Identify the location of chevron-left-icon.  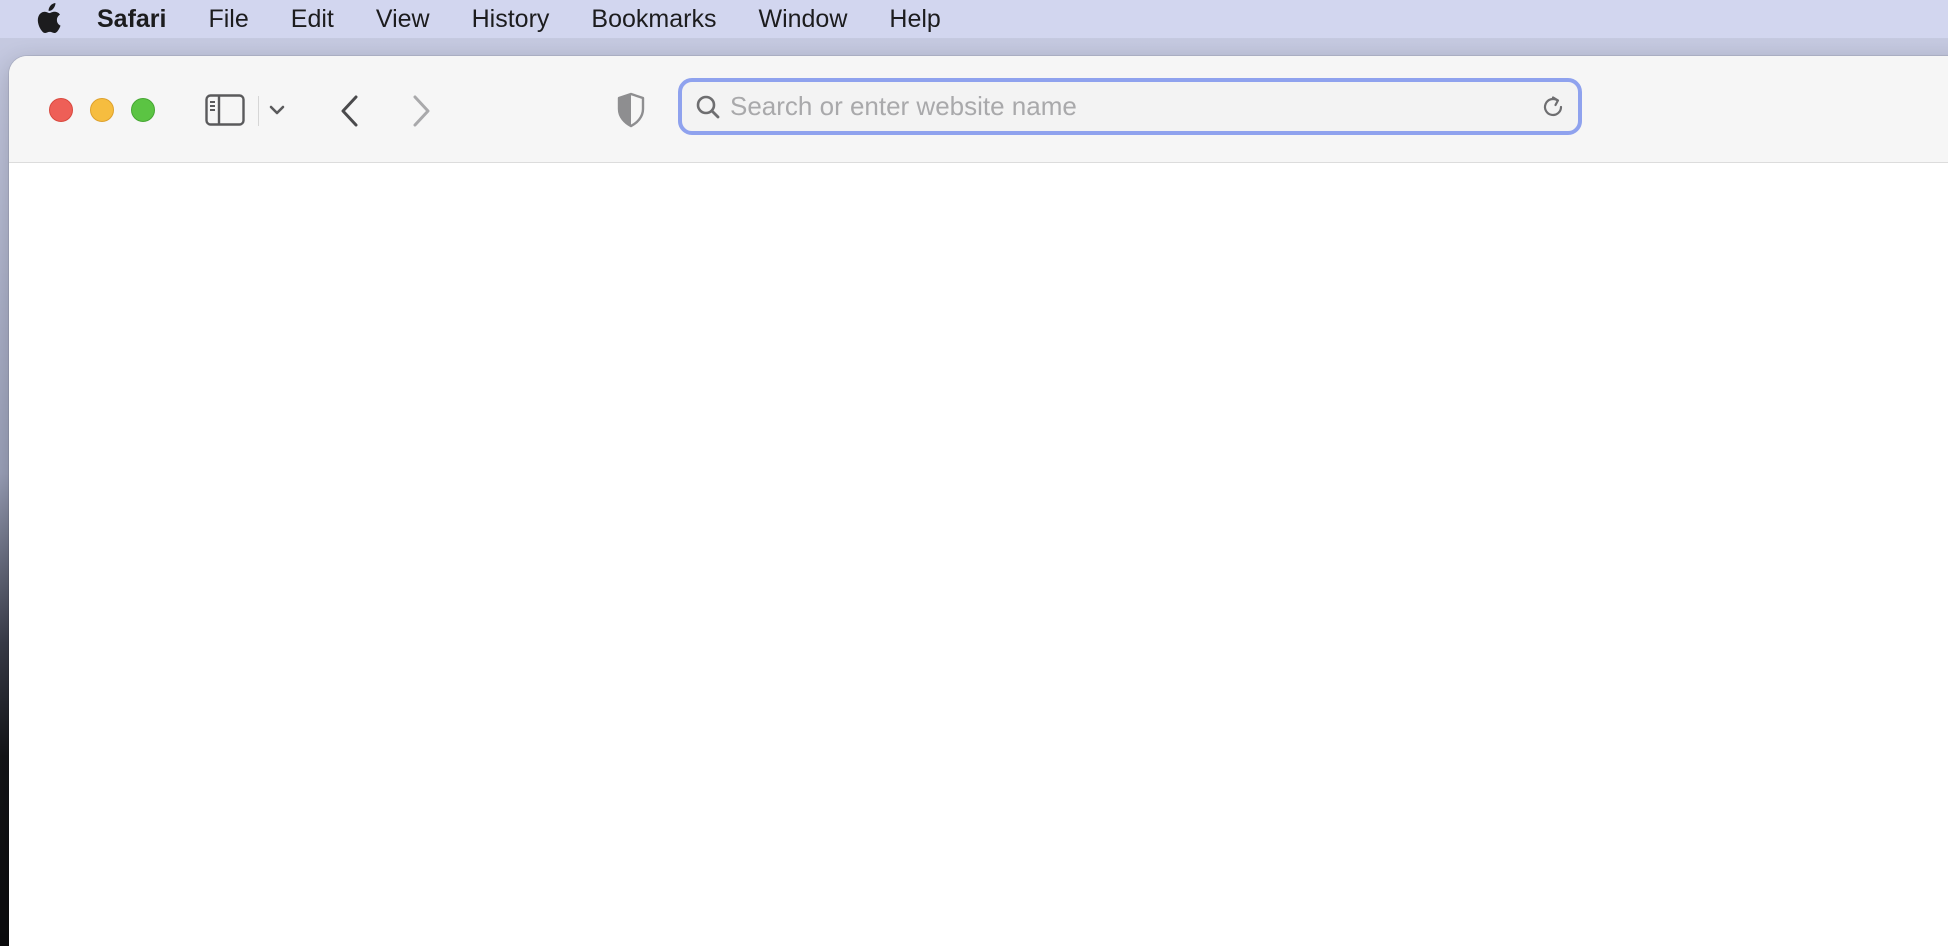
(349, 111).